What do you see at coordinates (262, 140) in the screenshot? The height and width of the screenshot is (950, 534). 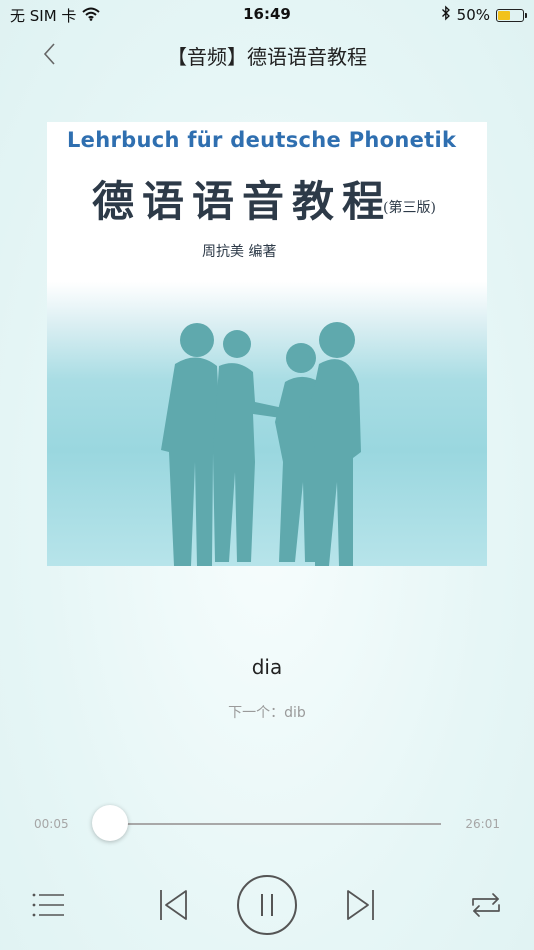 I see `cover-title-en: Lehrbuch für deutsche Phonetik` at bounding box center [262, 140].